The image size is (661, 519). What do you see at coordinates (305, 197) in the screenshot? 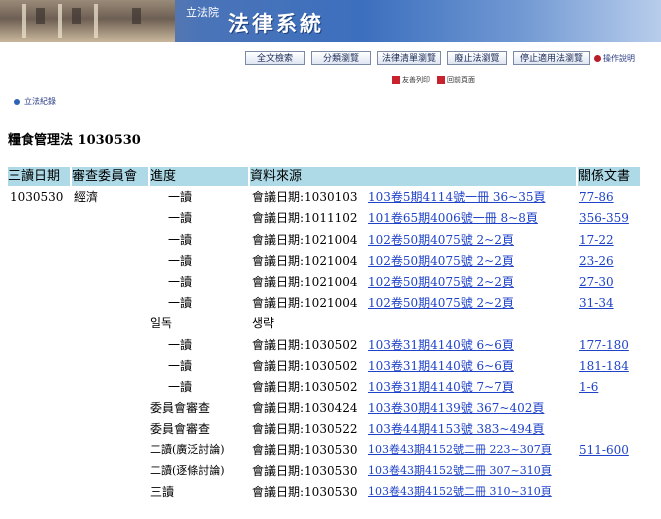
I see `row-meeting-date: 會議日期:1030103` at bounding box center [305, 197].